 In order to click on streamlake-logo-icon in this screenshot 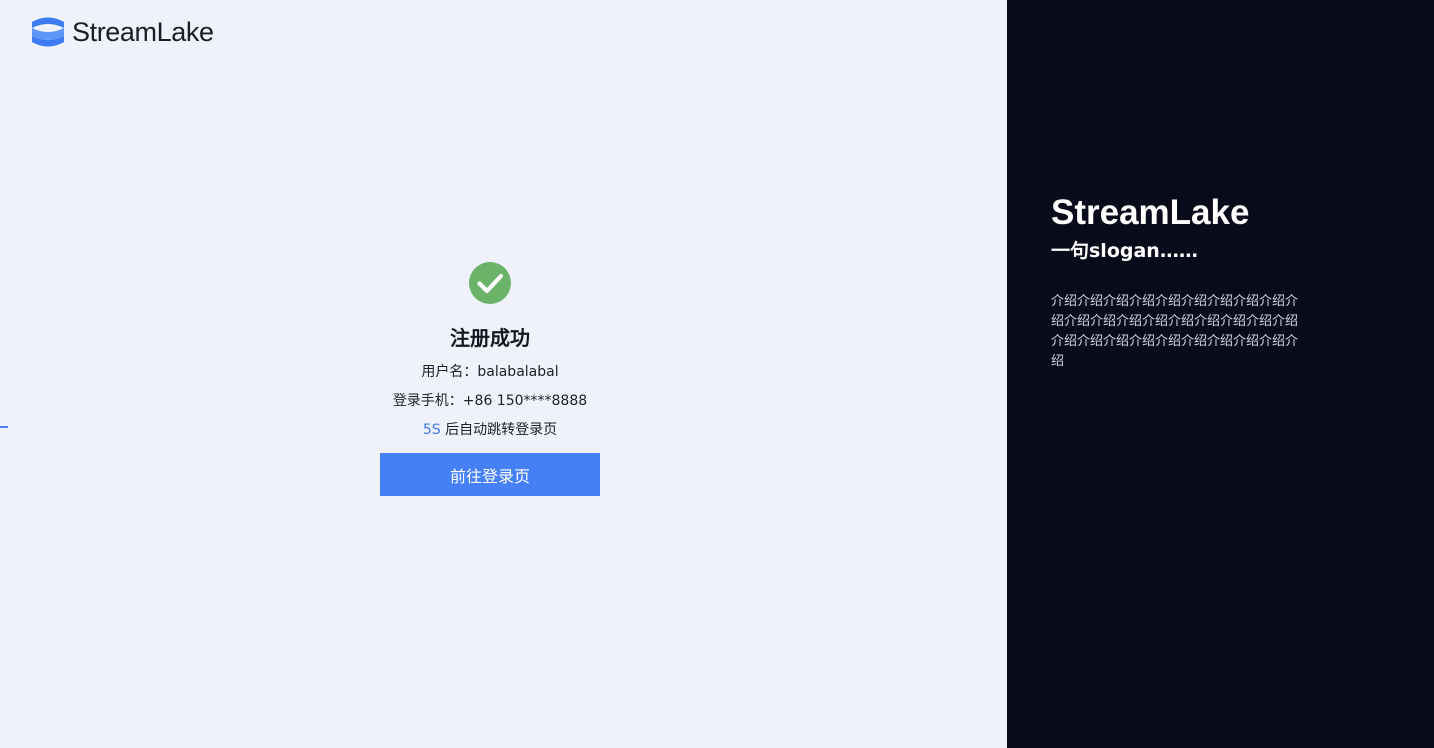, I will do `click(48, 32)`.